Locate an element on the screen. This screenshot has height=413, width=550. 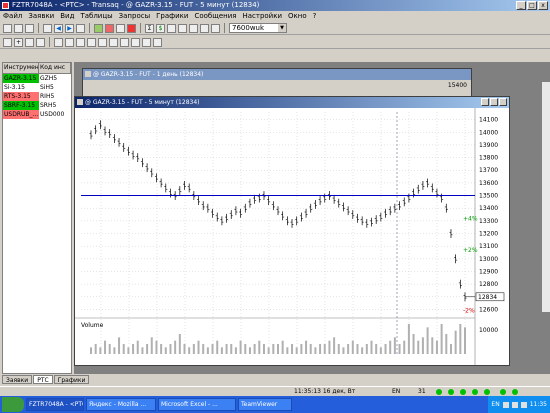
table-row: Si-3.15 SiH5 is located at coordinates (37, 87).